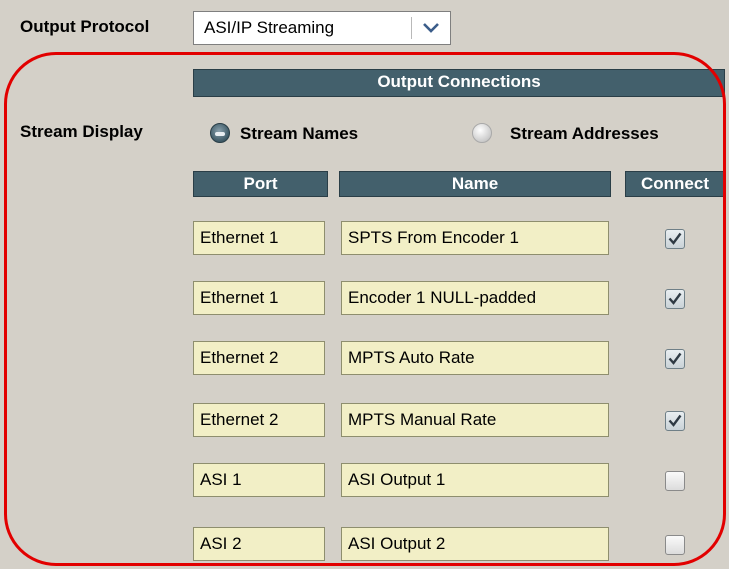 The image size is (729, 569). I want to click on port-column-header: Port, so click(260, 184).